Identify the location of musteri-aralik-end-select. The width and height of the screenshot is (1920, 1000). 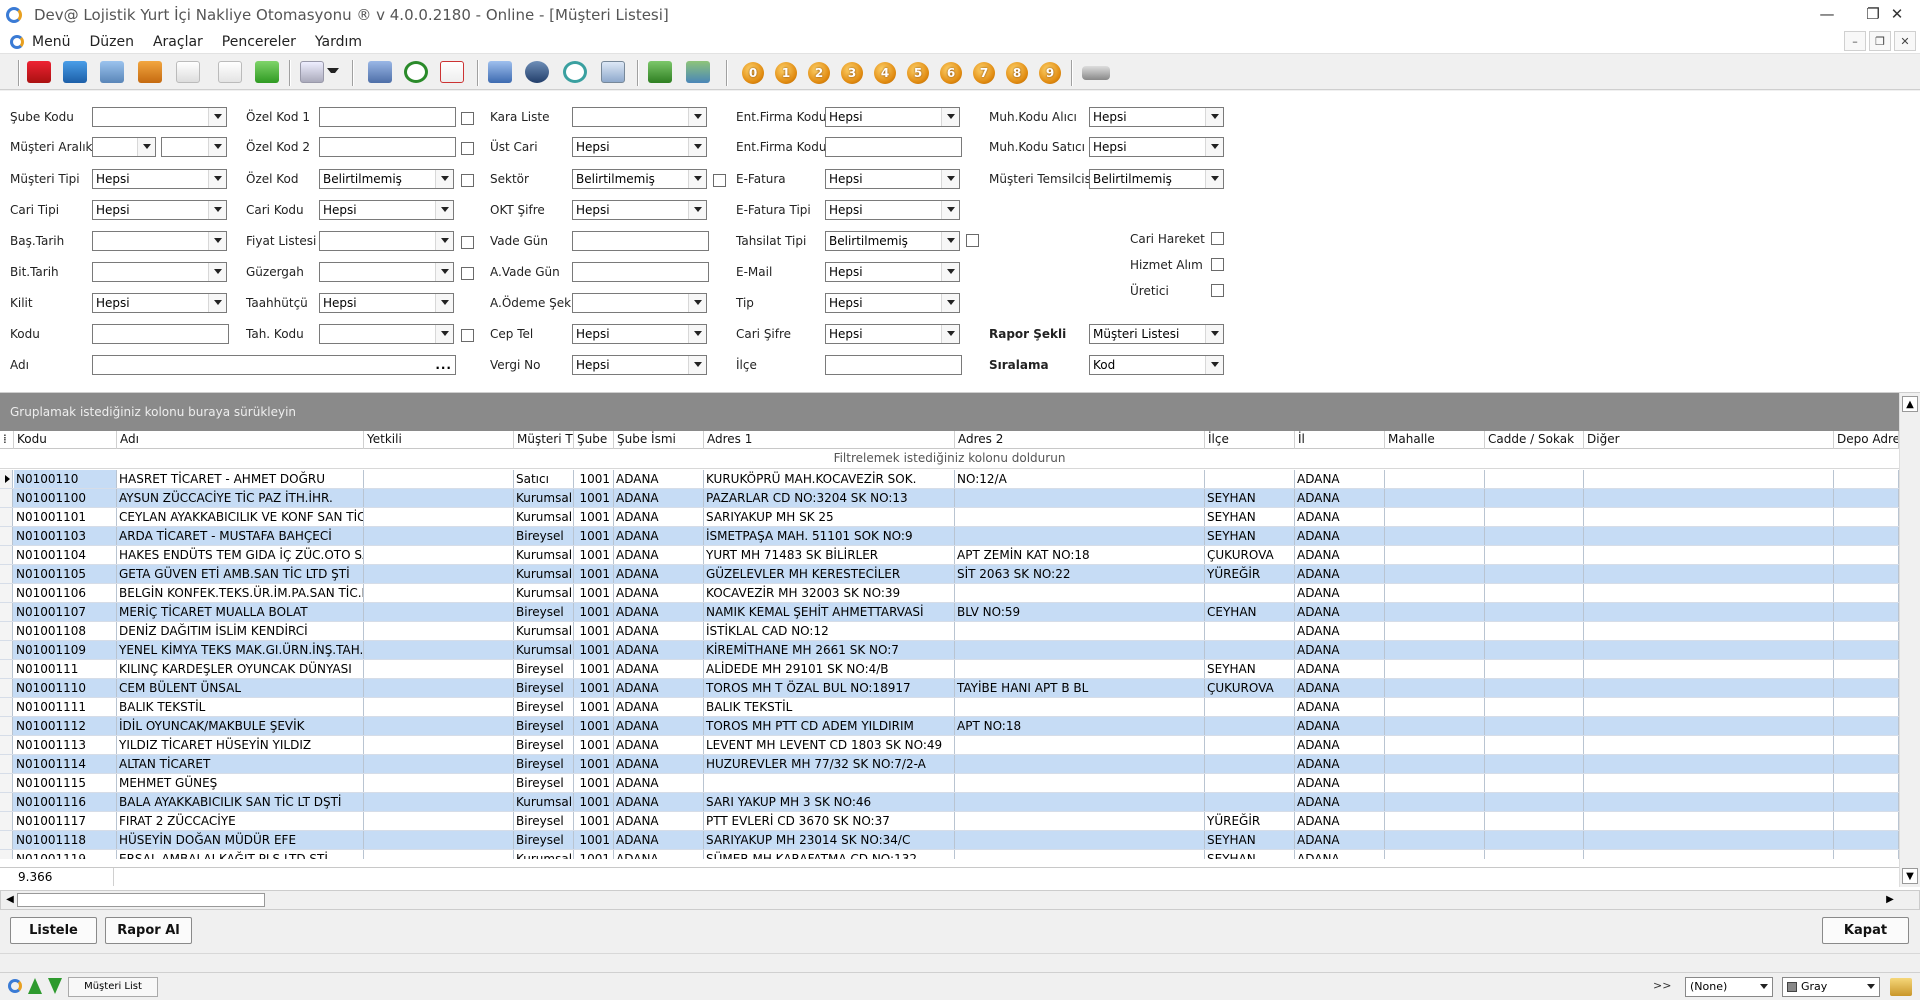
(194, 147).